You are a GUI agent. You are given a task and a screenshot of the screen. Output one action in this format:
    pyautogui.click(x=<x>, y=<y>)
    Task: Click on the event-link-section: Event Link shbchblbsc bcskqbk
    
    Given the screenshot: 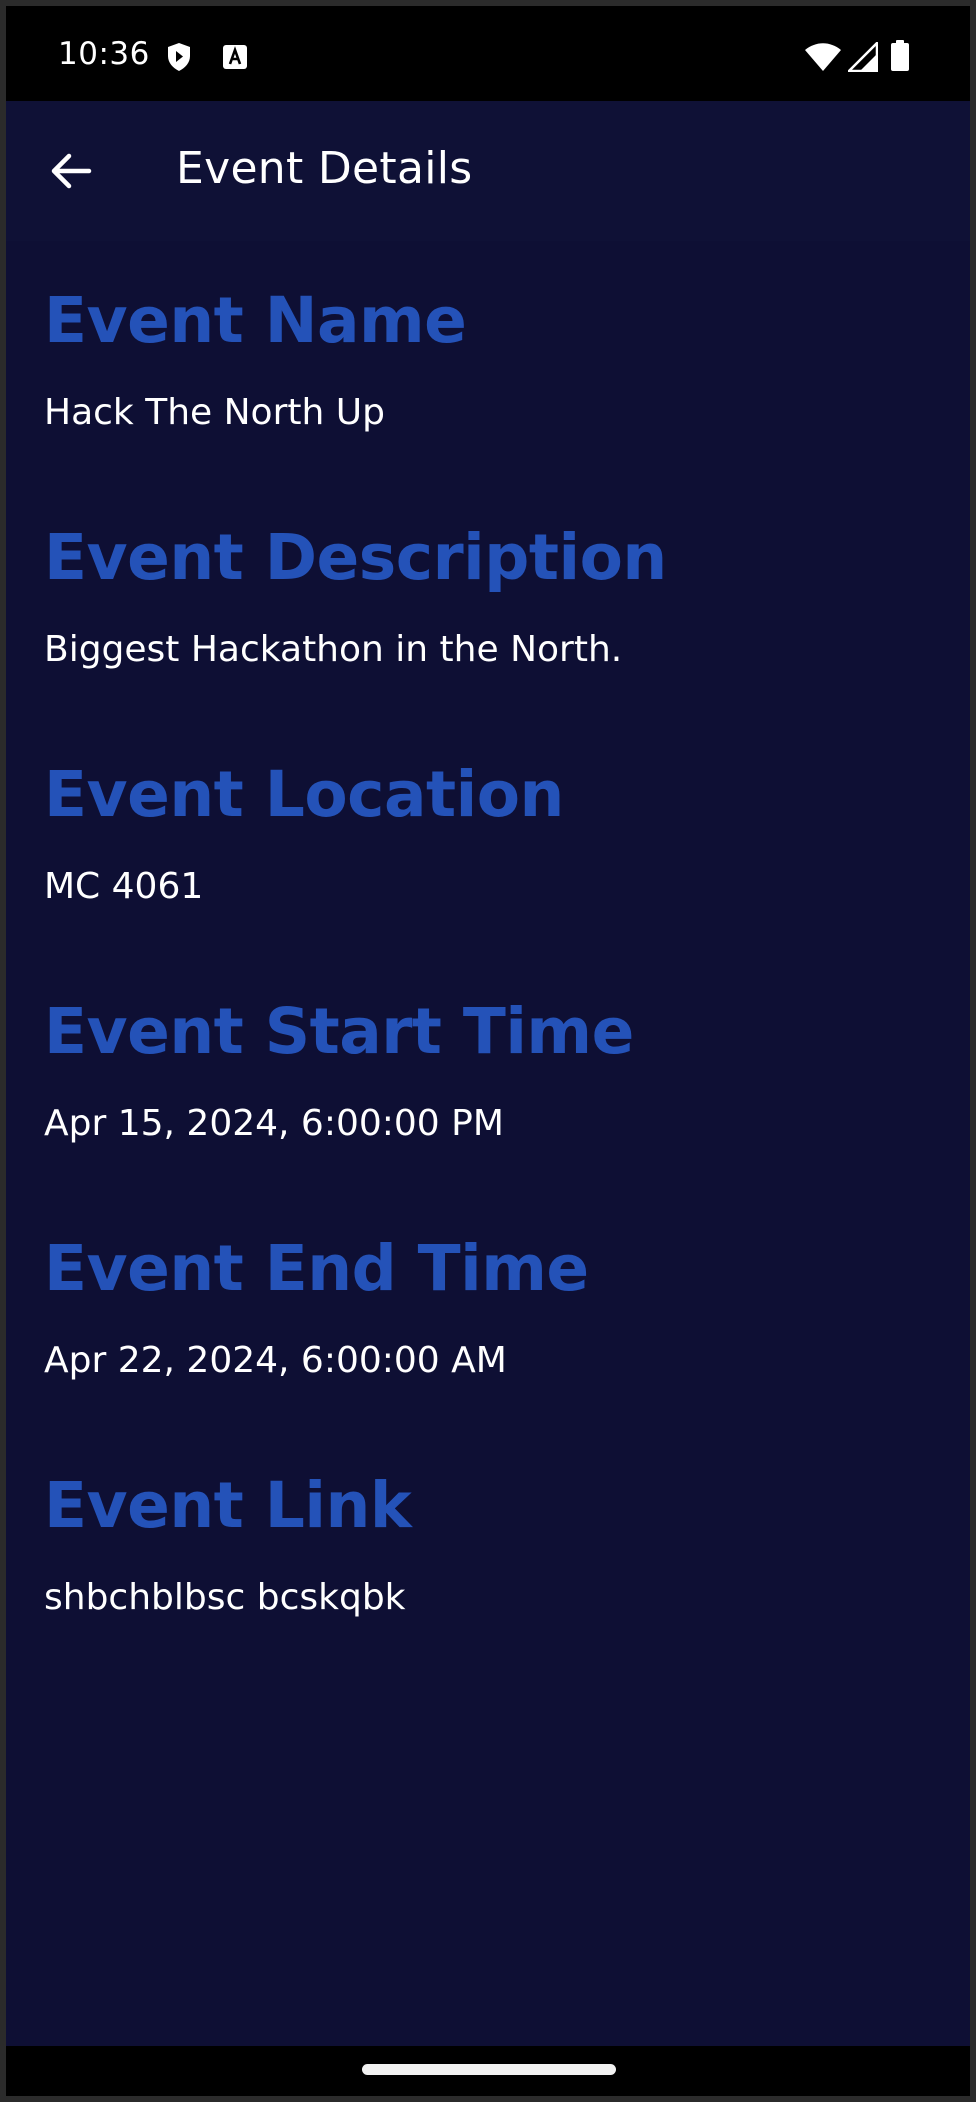 What is the action you would take?
    pyautogui.click(x=494, y=1574)
    